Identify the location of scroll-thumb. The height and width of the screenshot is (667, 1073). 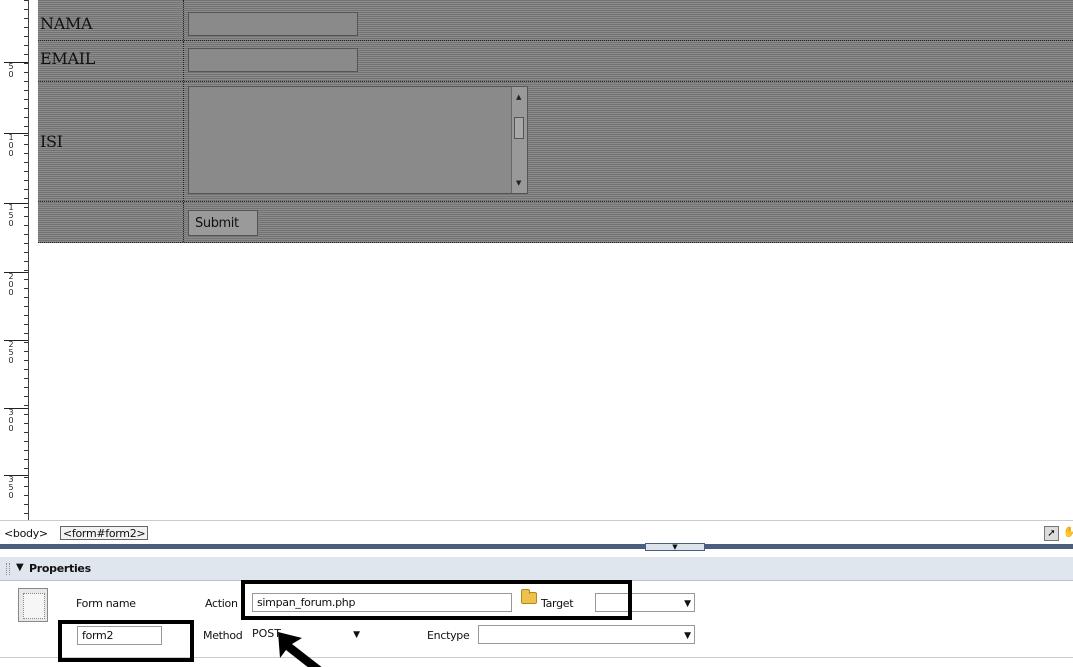
(519, 128).